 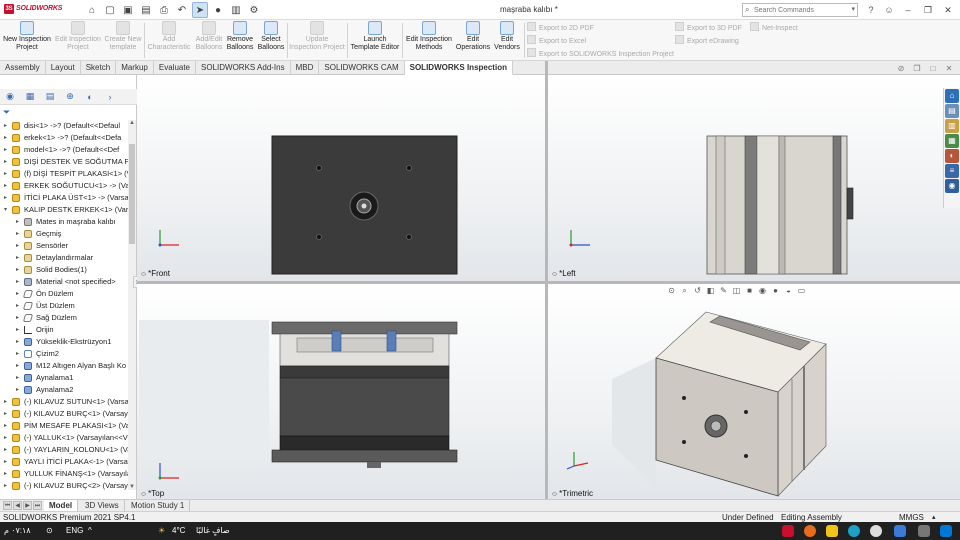 I want to click on tree-item: ▸ Üst Düzlem, so click(x=64, y=306).